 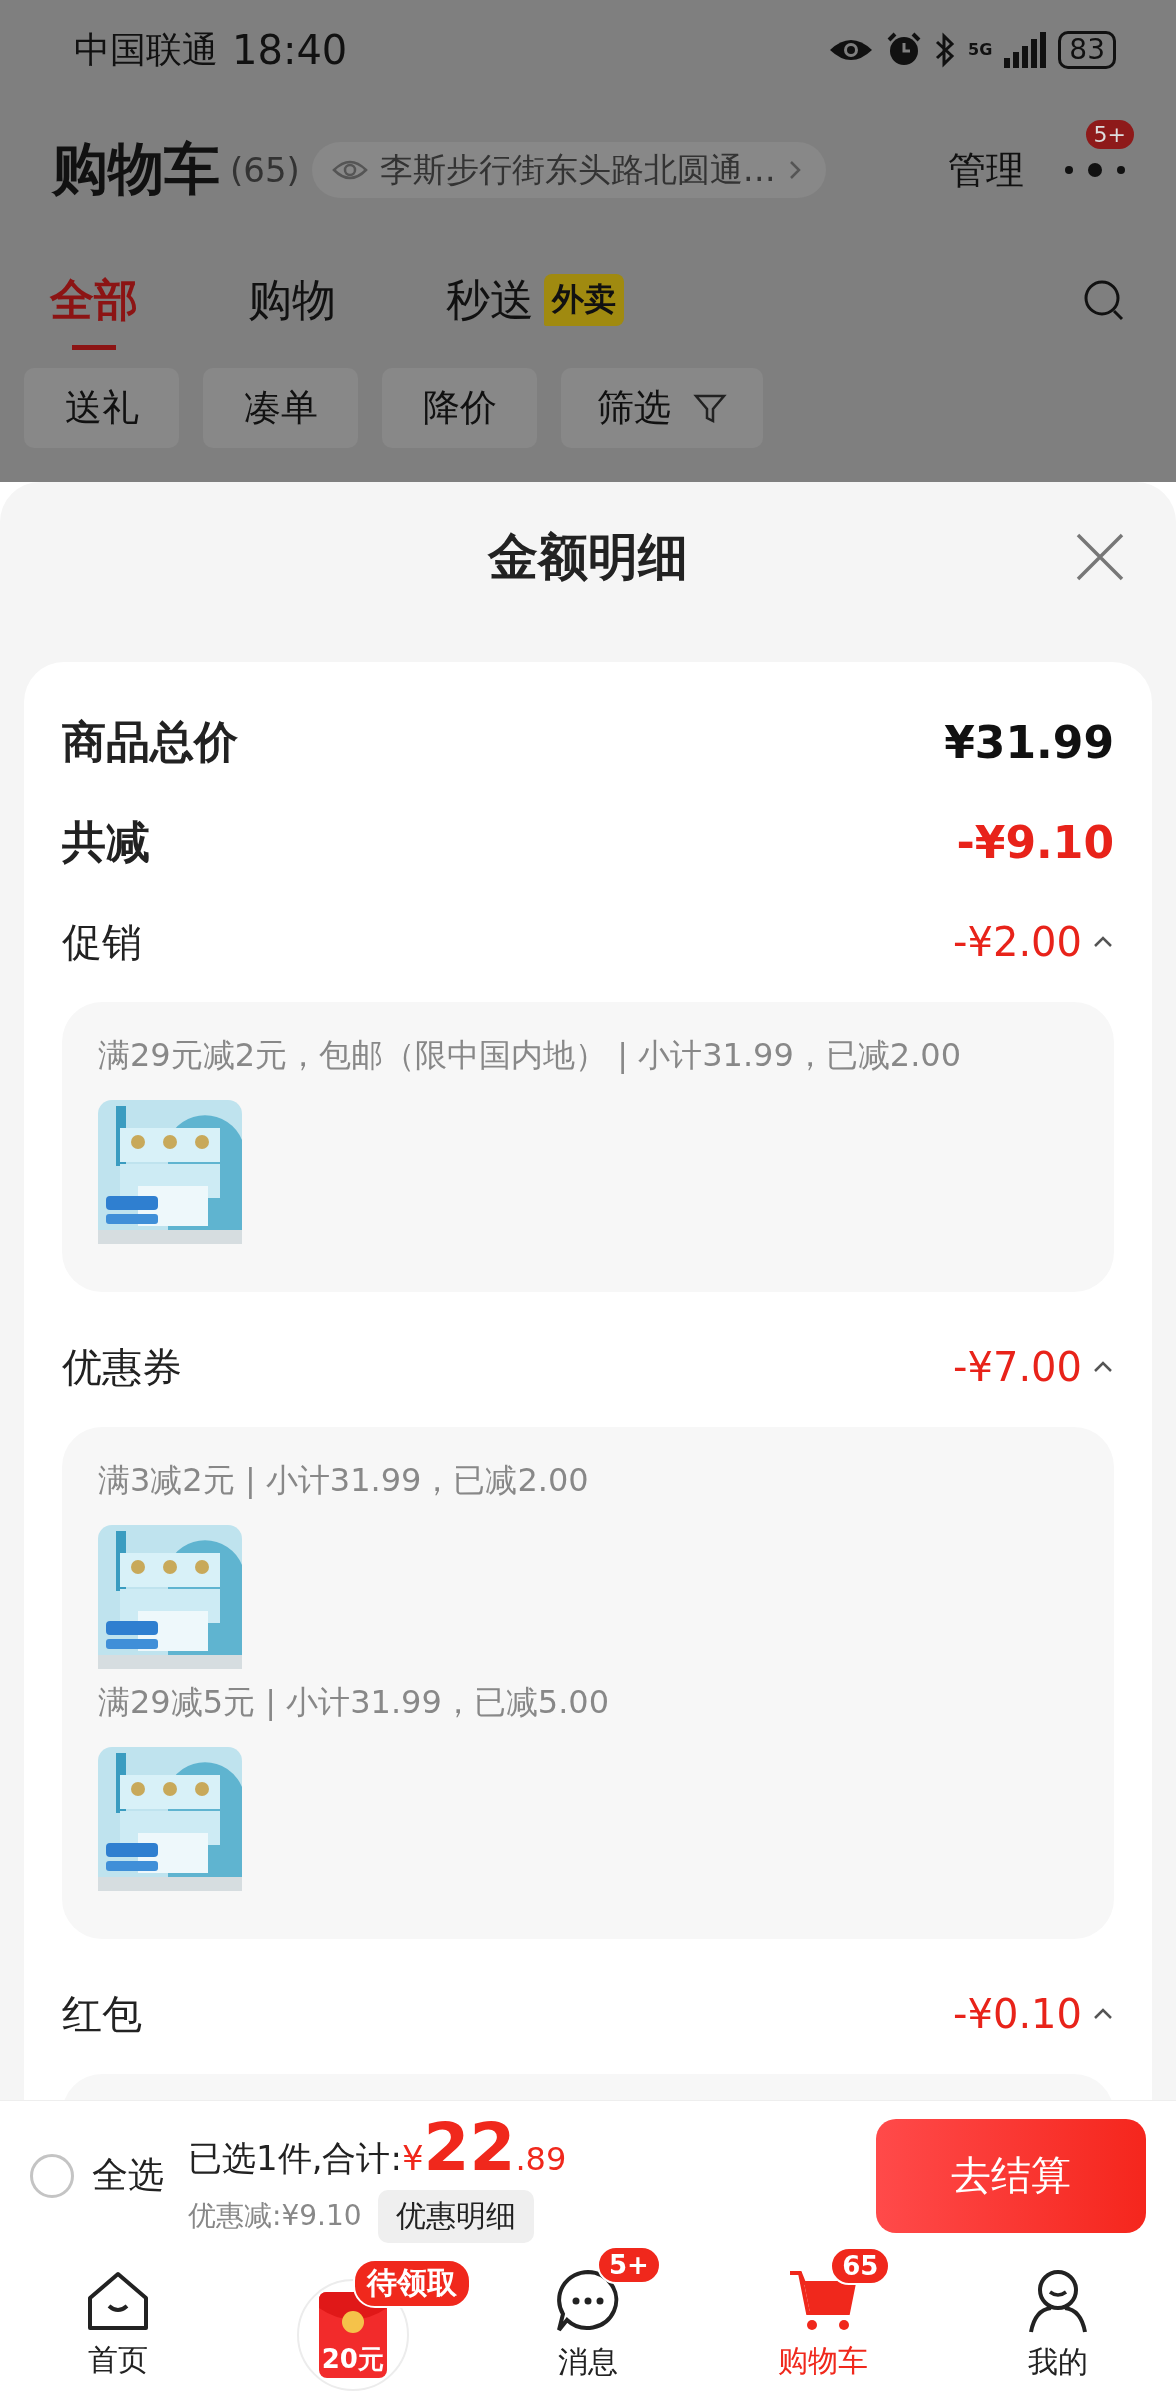 I want to click on clock-time: 18:40, so click(x=290, y=50).